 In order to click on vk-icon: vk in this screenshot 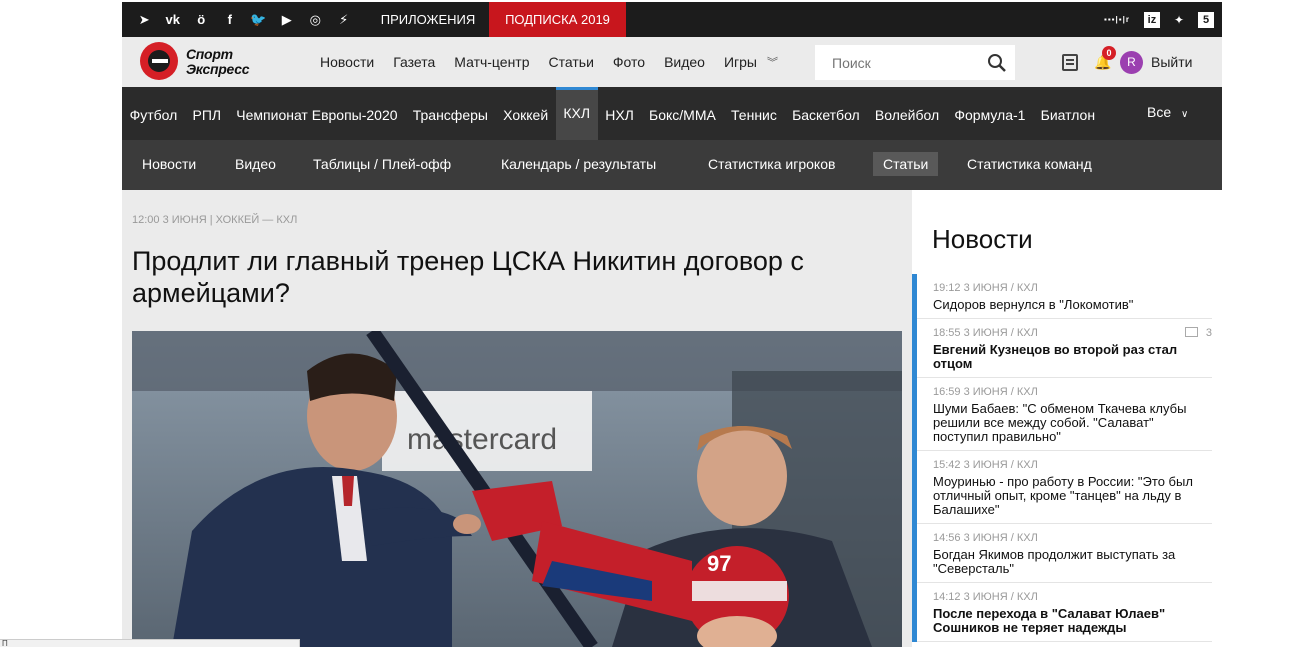, I will do `click(173, 19)`.